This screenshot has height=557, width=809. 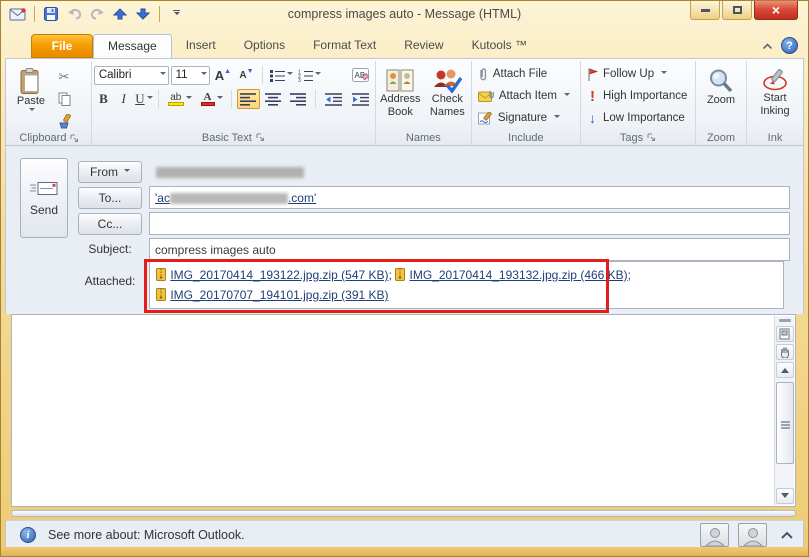 I want to click on check-names-icon, so click(x=448, y=81).